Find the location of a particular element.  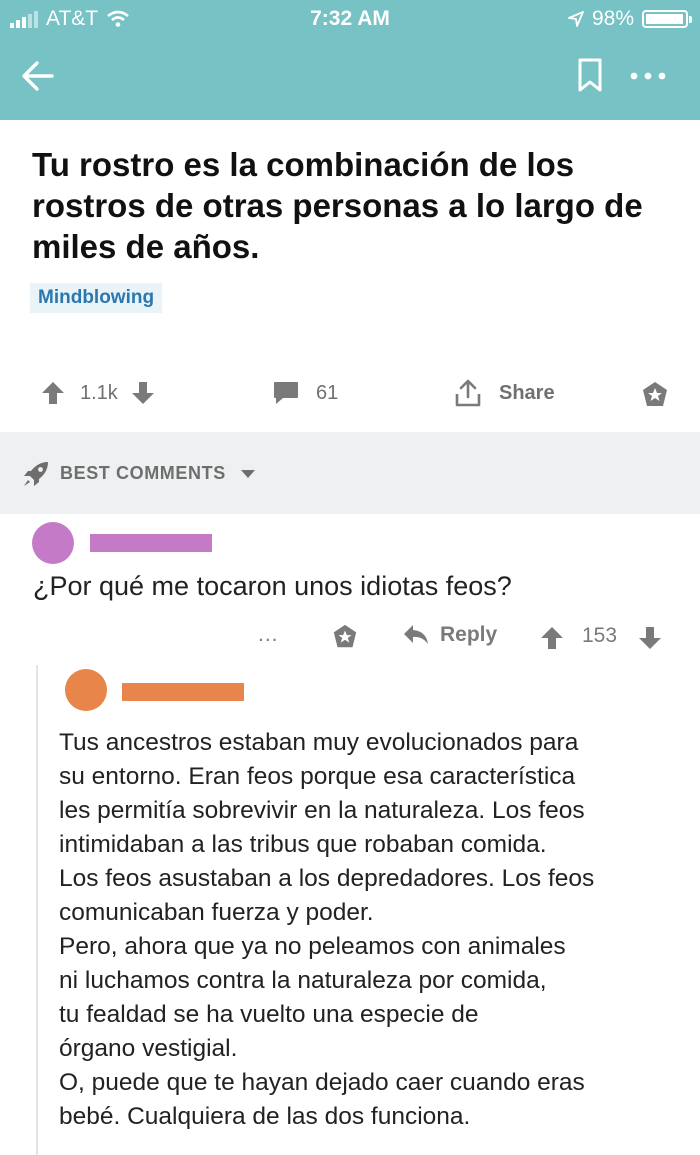

share-icon is located at coordinates (468, 393).